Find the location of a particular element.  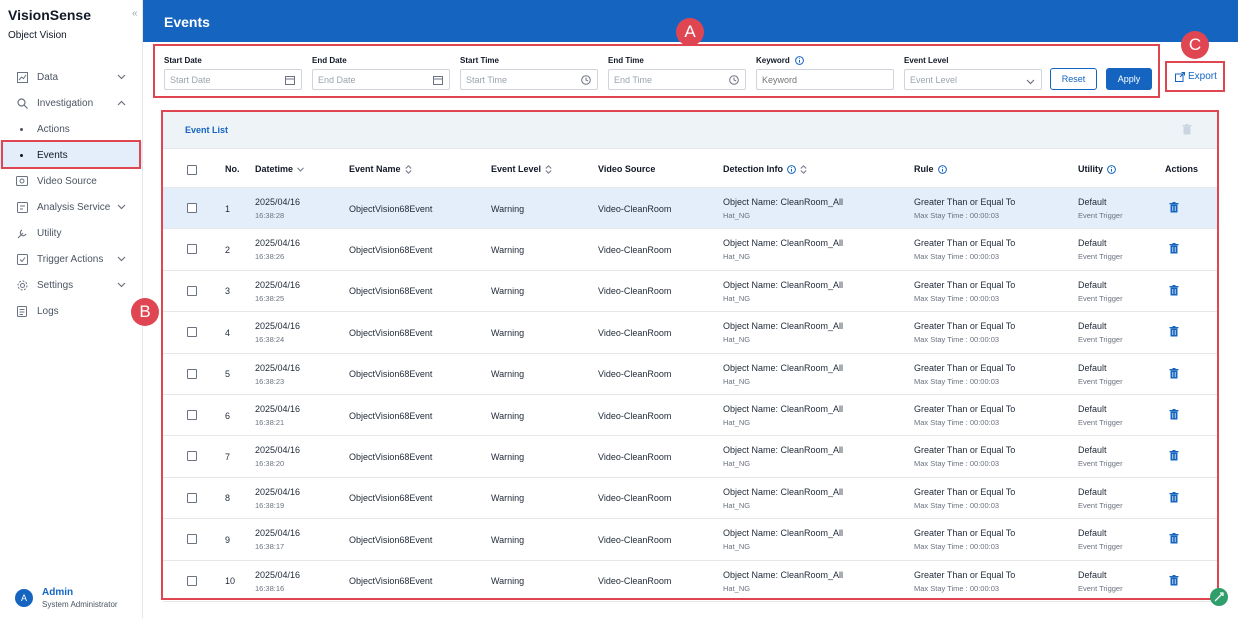

event-level-select: Event Level is located at coordinates (973, 79).